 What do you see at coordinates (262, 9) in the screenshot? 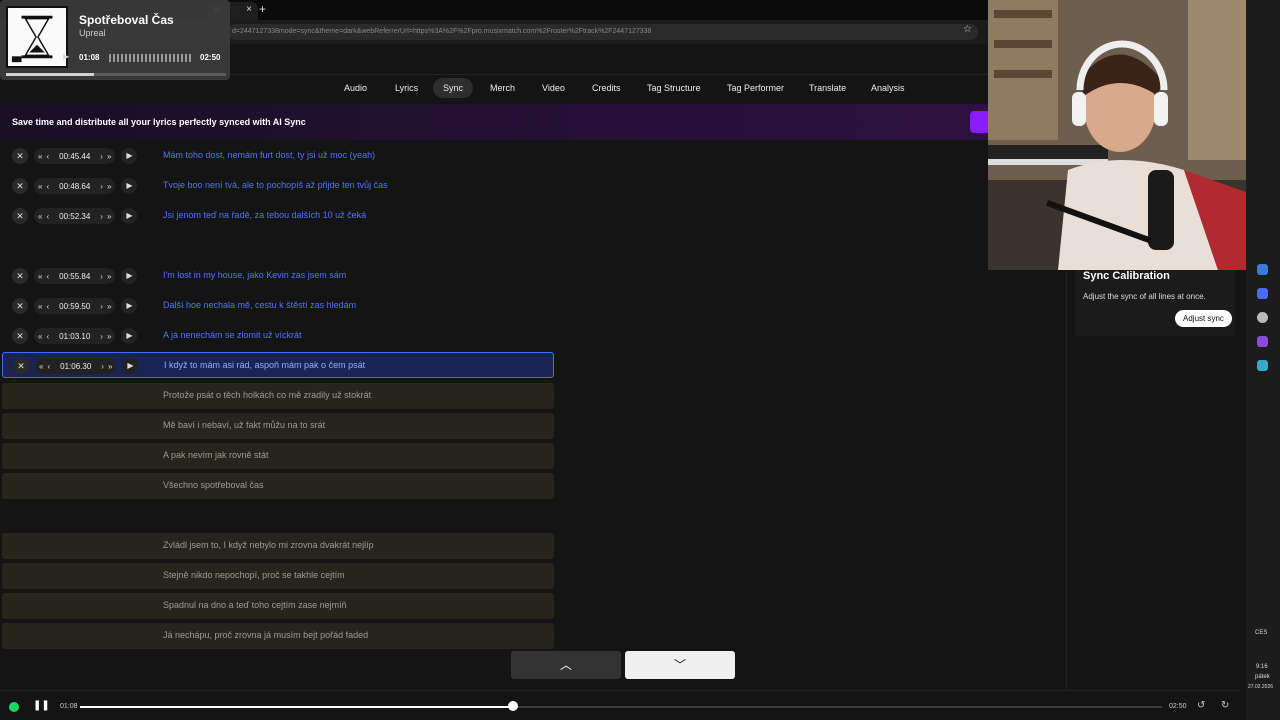
I see `new-tab-button: +` at bounding box center [262, 9].